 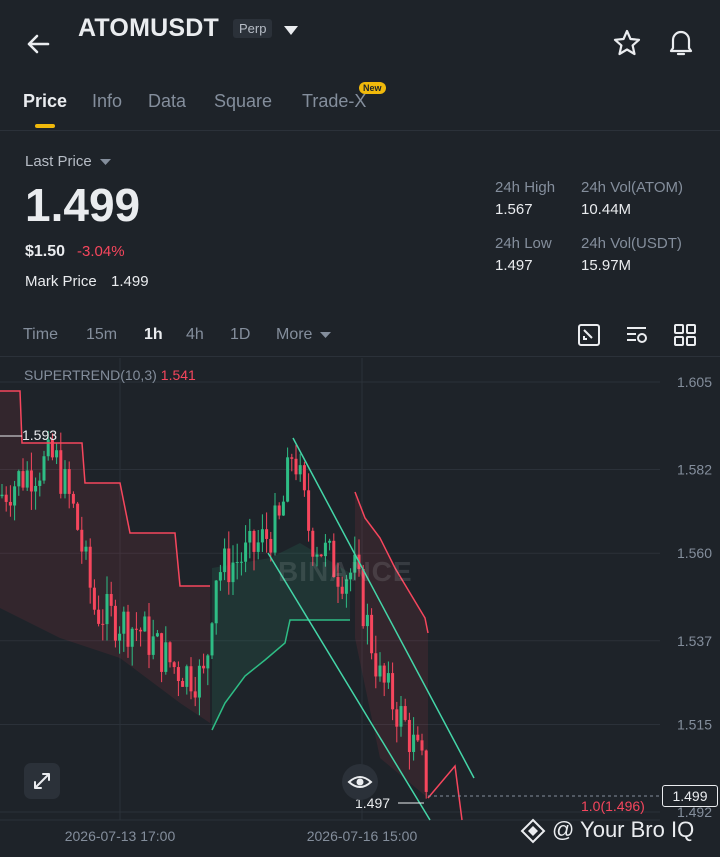 I want to click on x-tick-label: 2026-07-16 15:00, so click(x=362, y=836).